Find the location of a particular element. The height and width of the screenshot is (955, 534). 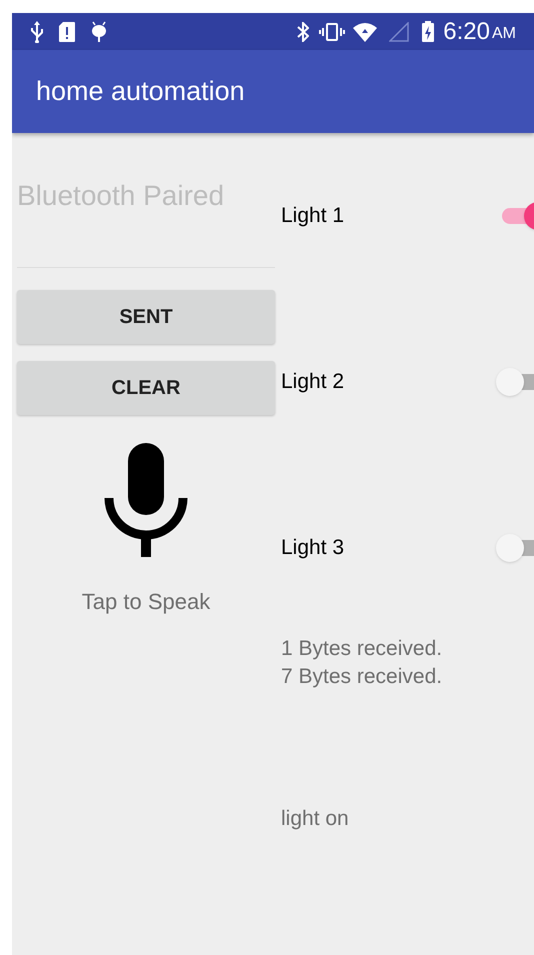

bluetooth-icon is located at coordinates (303, 32).